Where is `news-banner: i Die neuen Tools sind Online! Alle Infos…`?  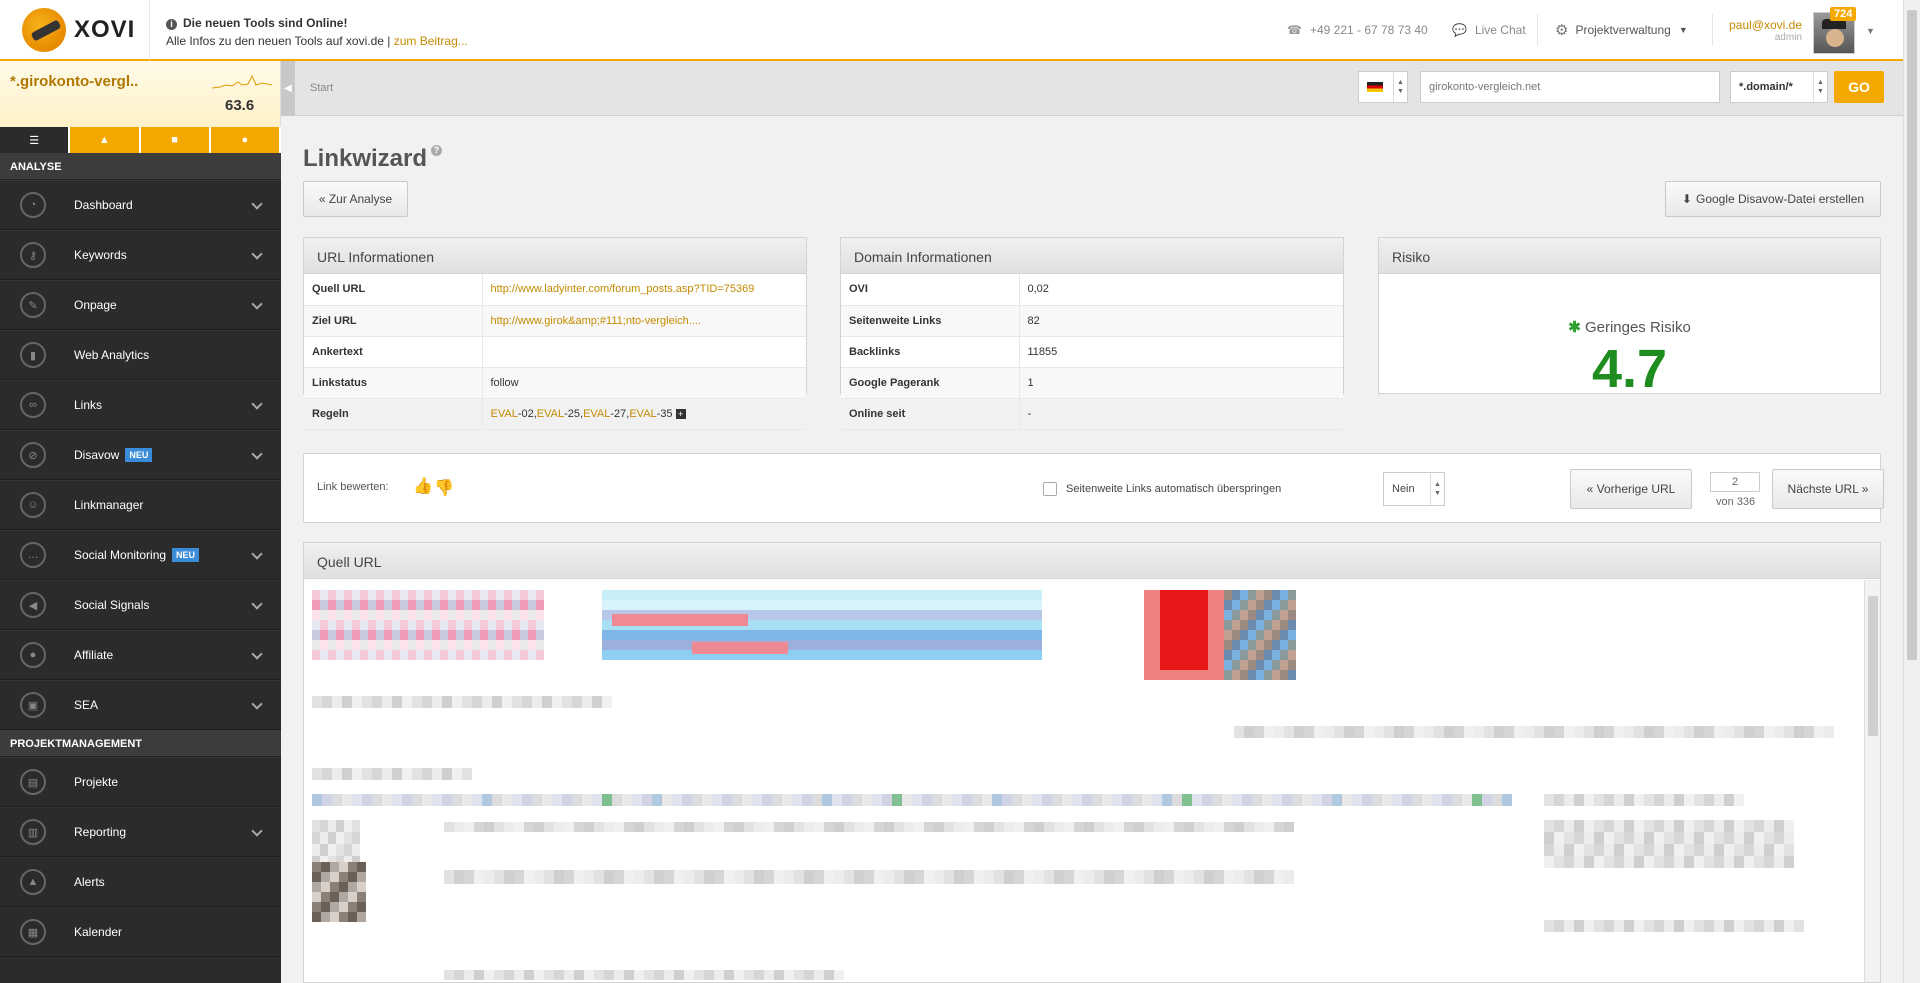 news-banner: i Die neuen Tools sind Online! Alle Infos… is located at coordinates (317, 32).